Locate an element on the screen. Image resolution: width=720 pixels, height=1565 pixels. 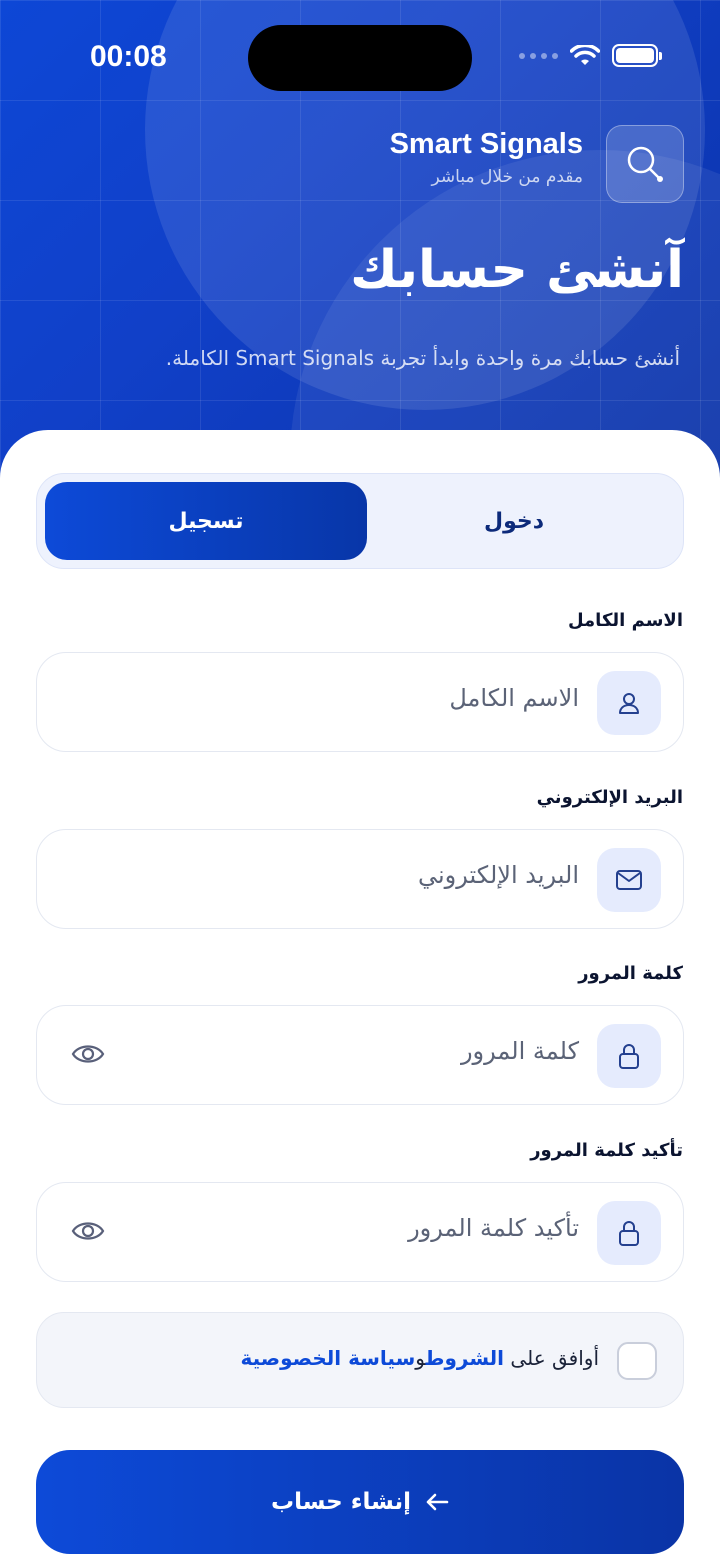
email-field: البريد الإلكتروني is located at coordinates (360, 879).